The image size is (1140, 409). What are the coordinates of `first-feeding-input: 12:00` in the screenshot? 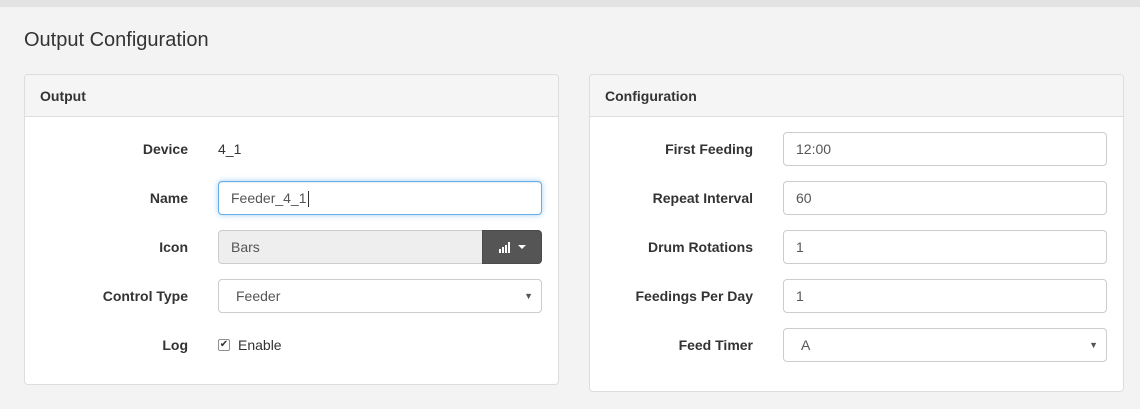 It's located at (945, 149).